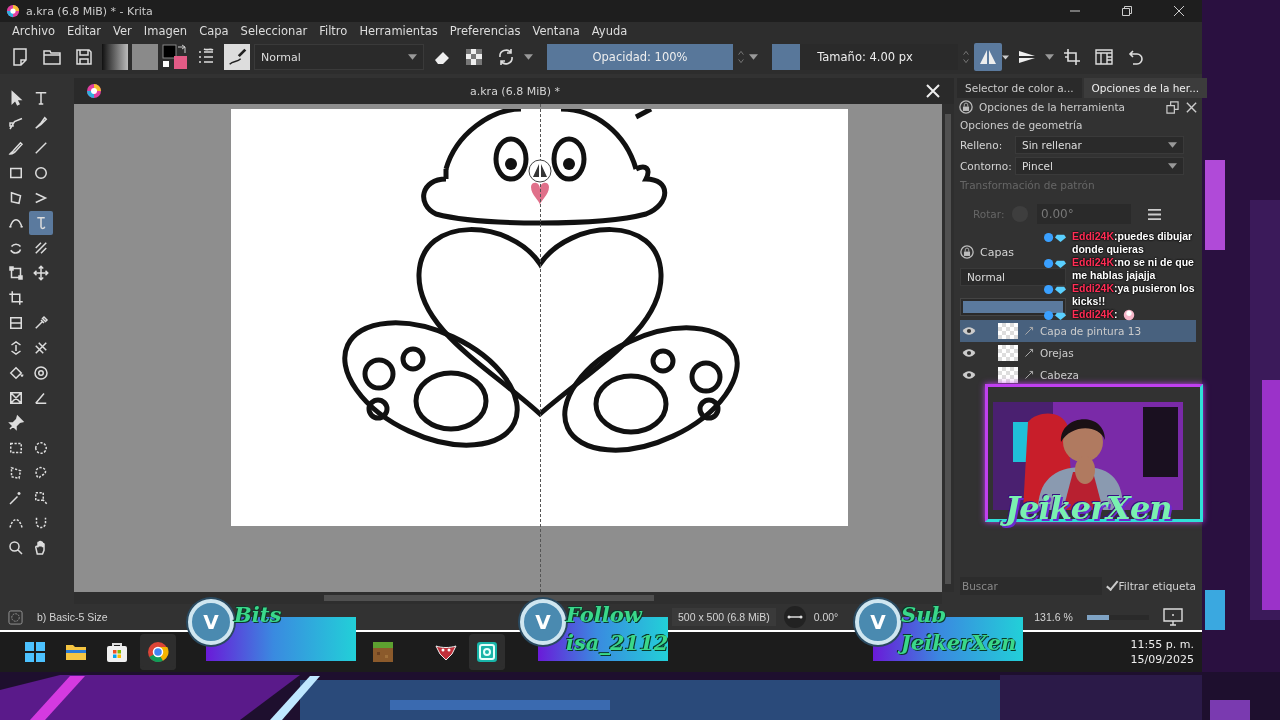  Describe the element at coordinates (115, 57) in the screenshot. I see `gradient-swatch` at that location.